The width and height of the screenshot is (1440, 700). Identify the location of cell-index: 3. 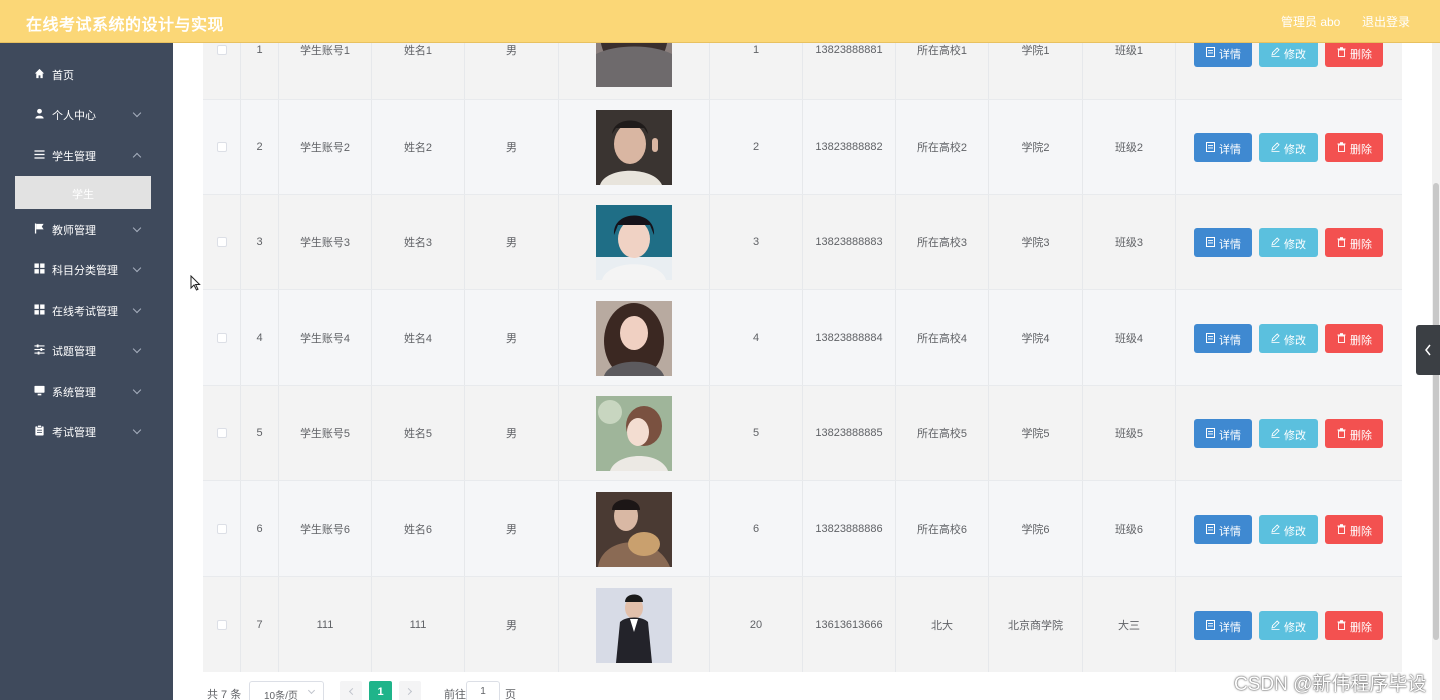
(259, 242).